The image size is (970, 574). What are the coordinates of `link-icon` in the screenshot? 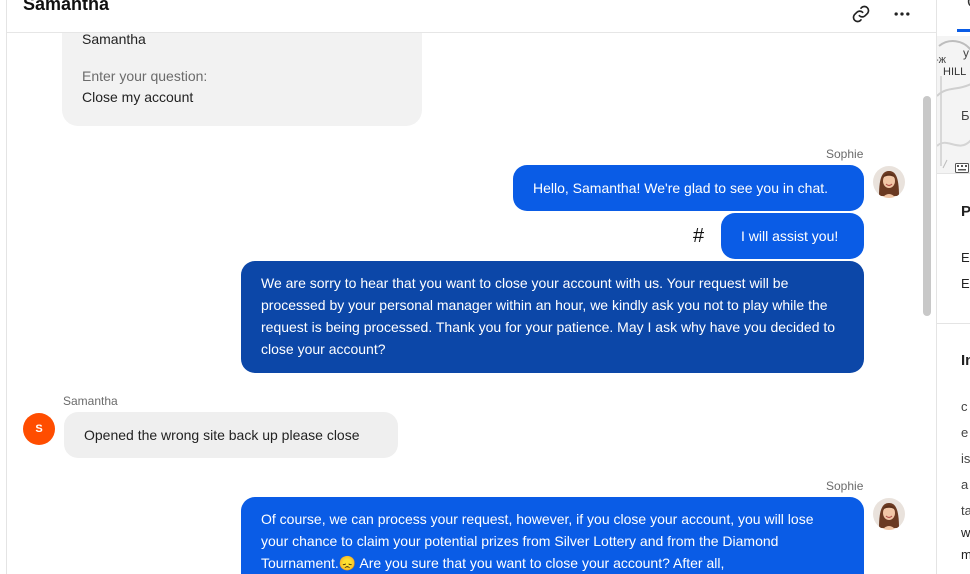 It's located at (861, 14).